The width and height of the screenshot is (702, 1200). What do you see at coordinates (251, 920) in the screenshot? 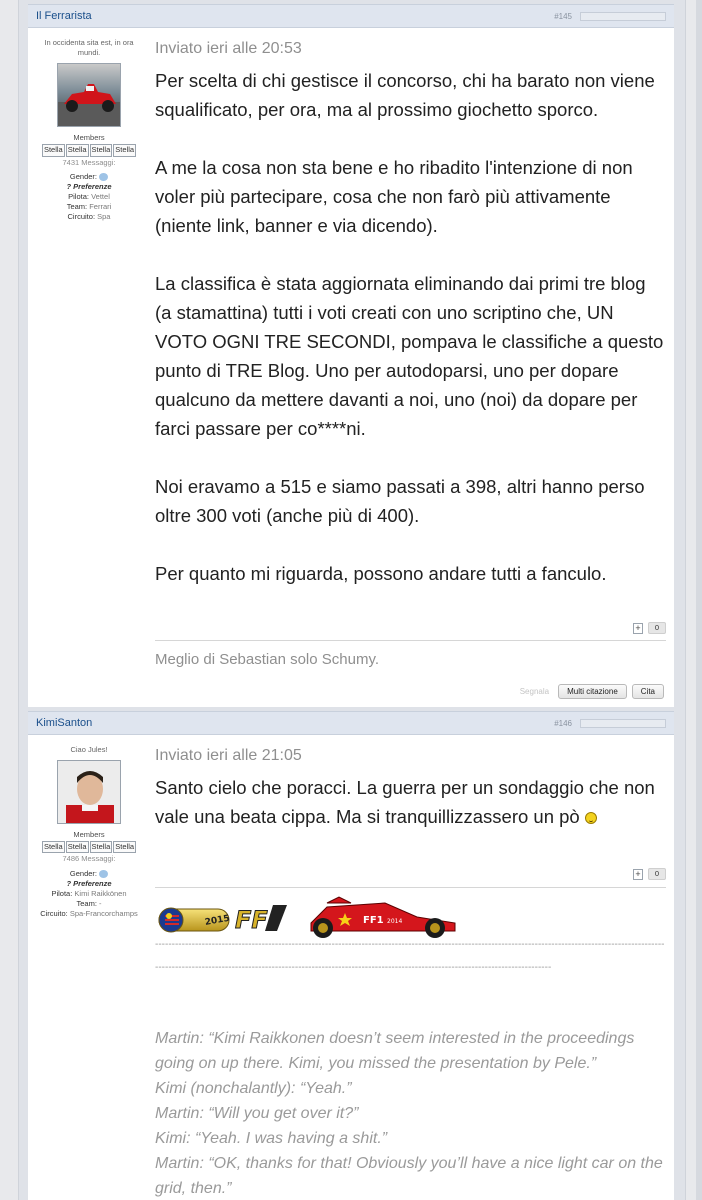
I see `banner-ff-text: FF` at bounding box center [251, 920].